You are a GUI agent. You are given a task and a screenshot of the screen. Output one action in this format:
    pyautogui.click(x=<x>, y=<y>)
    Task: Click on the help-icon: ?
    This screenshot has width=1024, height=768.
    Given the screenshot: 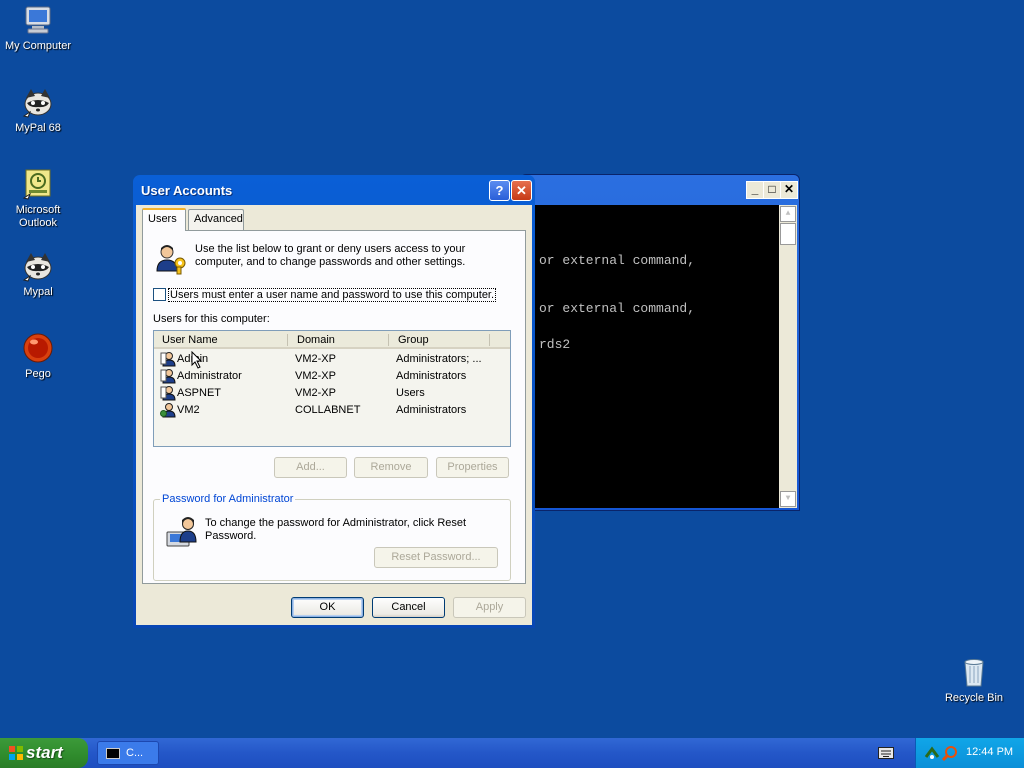 What is the action you would take?
    pyautogui.click(x=499, y=190)
    